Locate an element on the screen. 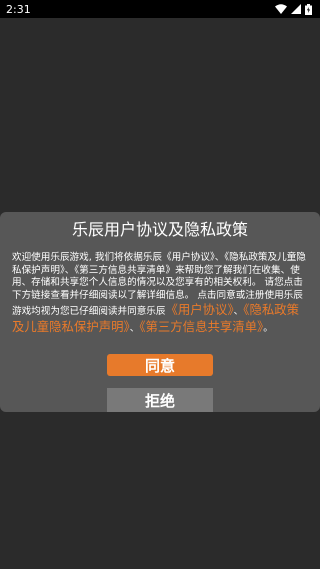  wifi-icon is located at coordinates (281, 9).